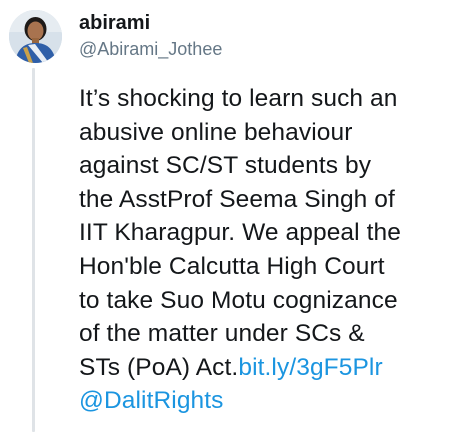 The height and width of the screenshot is (432, 460). Describe the element at coordinates (33, 250) in the screenshot. I see `thread-connector-line` at that location.